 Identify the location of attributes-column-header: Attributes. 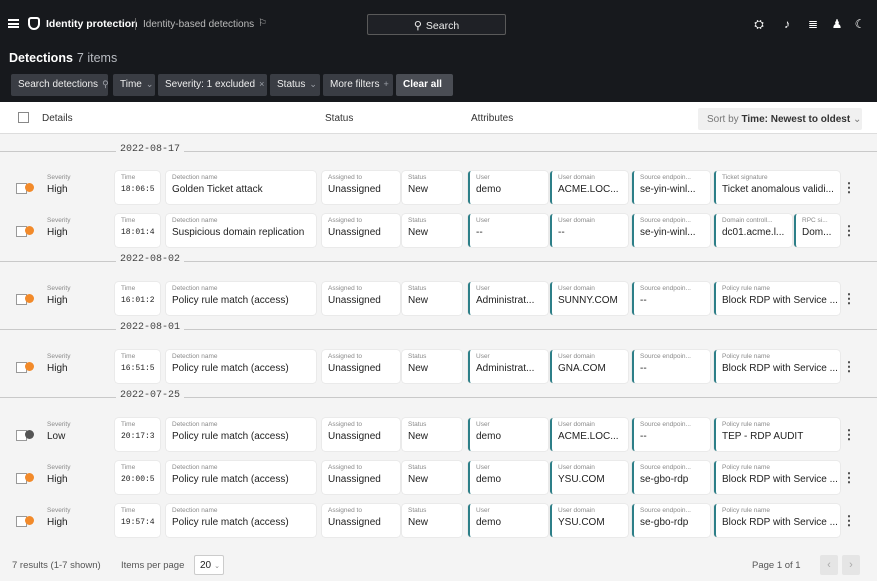
(492, 118).